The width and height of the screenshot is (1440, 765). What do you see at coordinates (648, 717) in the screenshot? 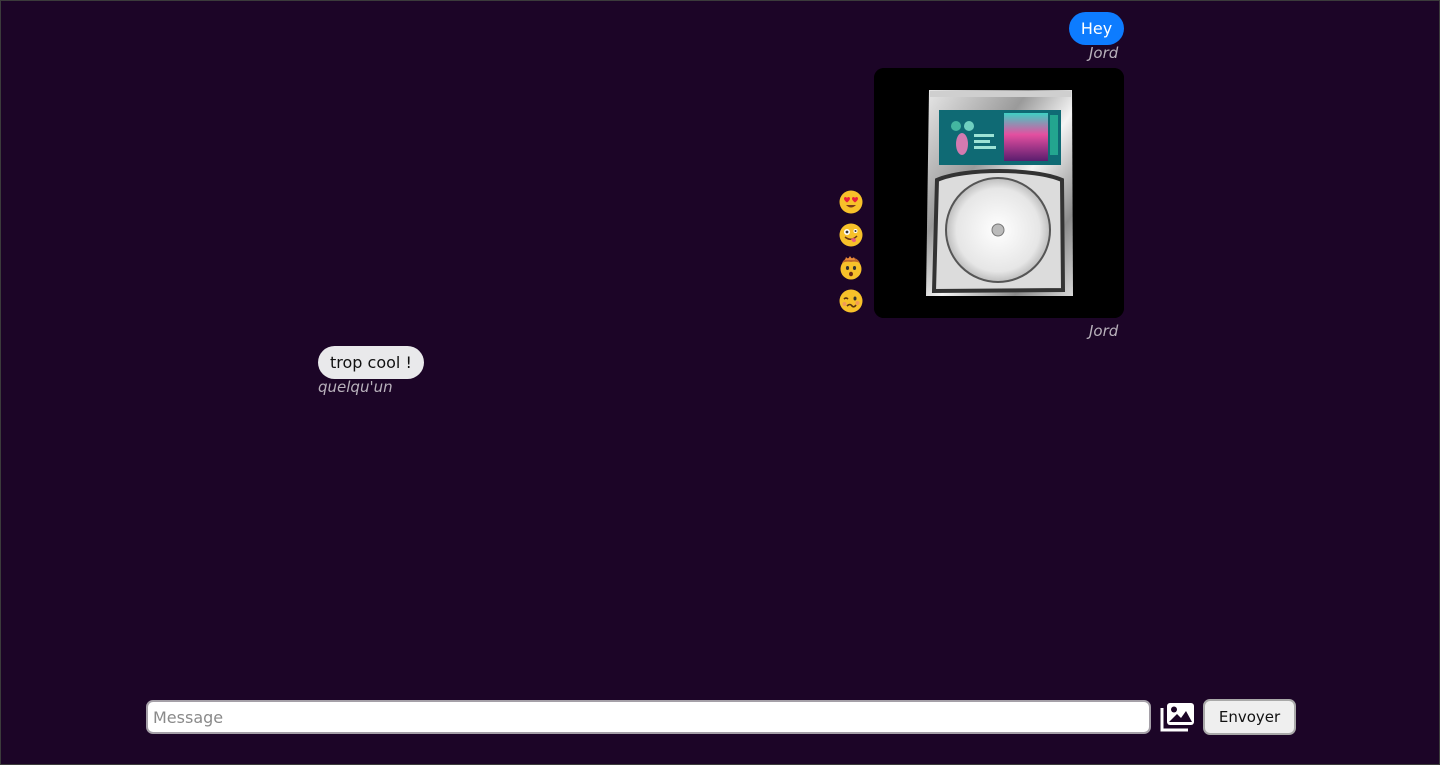
I see `message-input` at bounding box center [648, 717].